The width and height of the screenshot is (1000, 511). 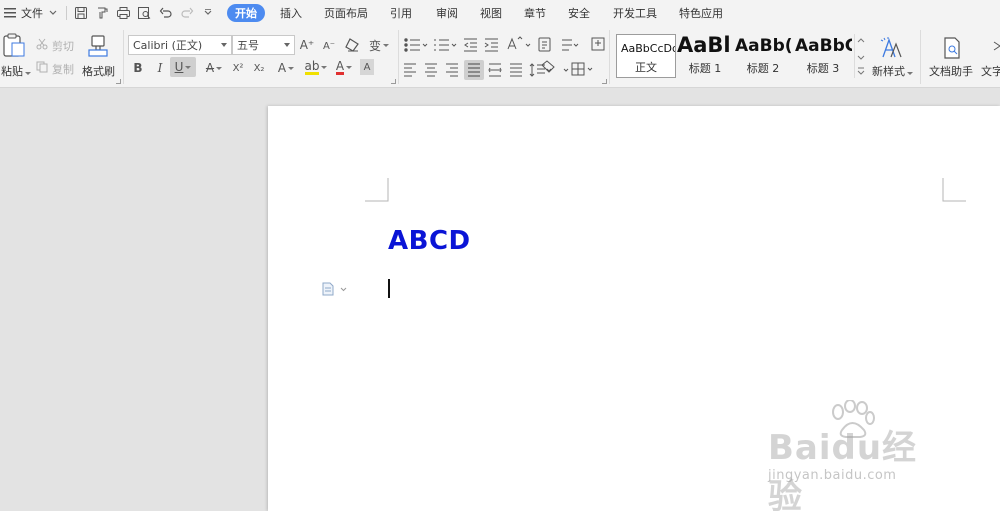 What do you see at coordinates (516, 70) in the screenshot?
I see `line-spacing-icon` at bounding box center [516, 70].